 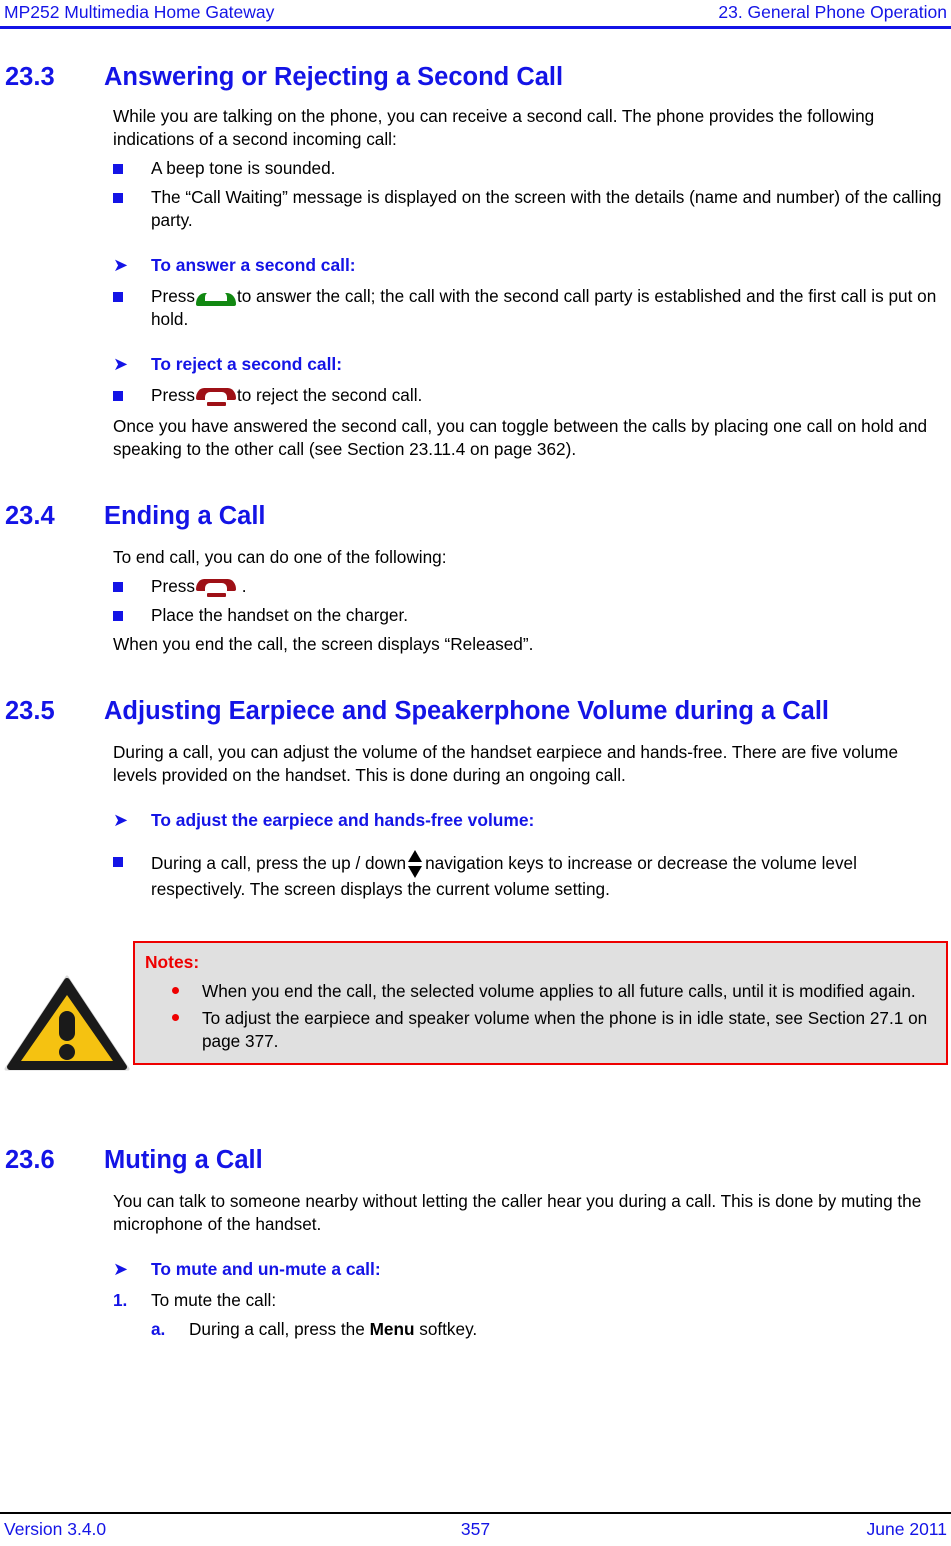 I want to click on page-footer: Version 3.4.0 357 June 2011, so click(x=475, y=1530).